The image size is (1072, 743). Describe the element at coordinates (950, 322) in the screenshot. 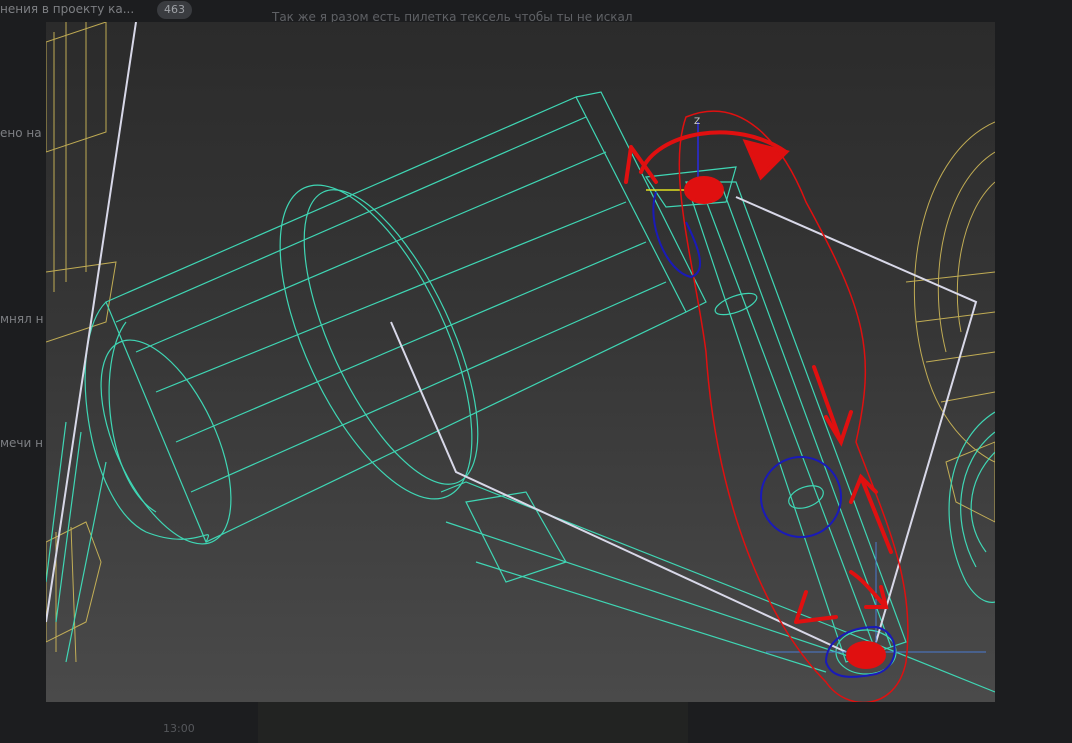

I see `yellow-wire-mesh-right` at that location.